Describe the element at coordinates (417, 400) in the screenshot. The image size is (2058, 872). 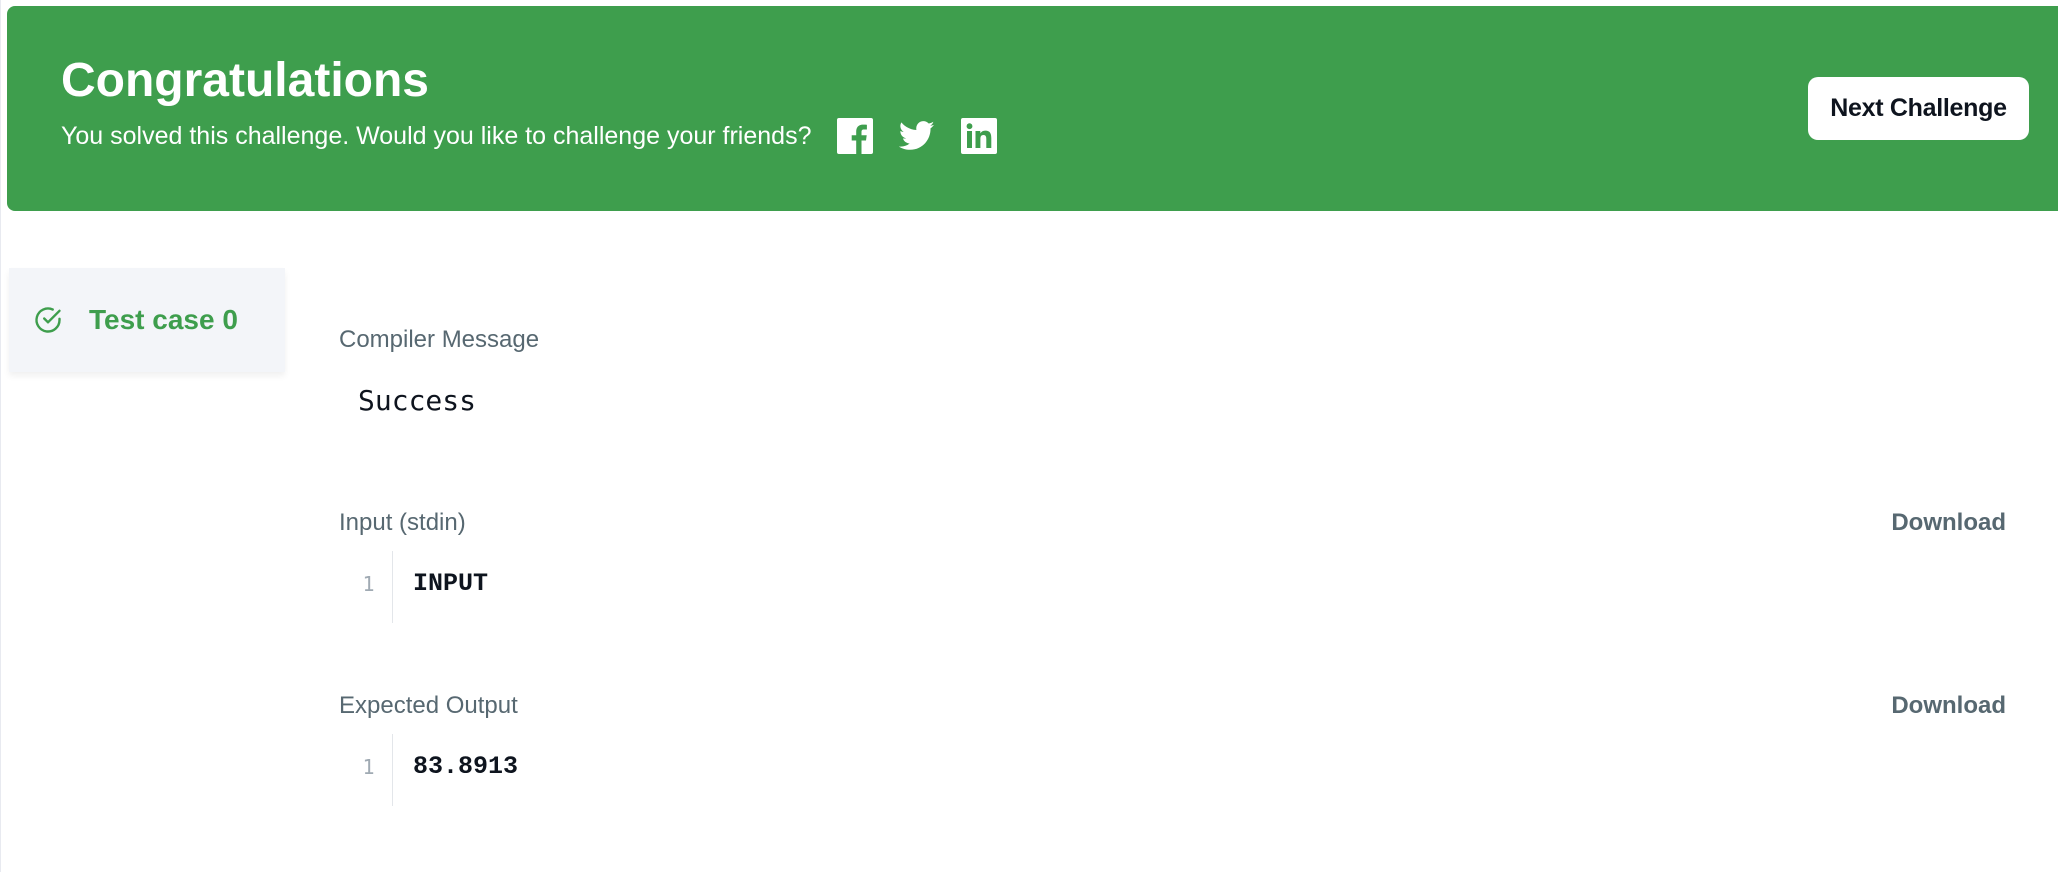
I see `compiler-message-text: Success` at that location.